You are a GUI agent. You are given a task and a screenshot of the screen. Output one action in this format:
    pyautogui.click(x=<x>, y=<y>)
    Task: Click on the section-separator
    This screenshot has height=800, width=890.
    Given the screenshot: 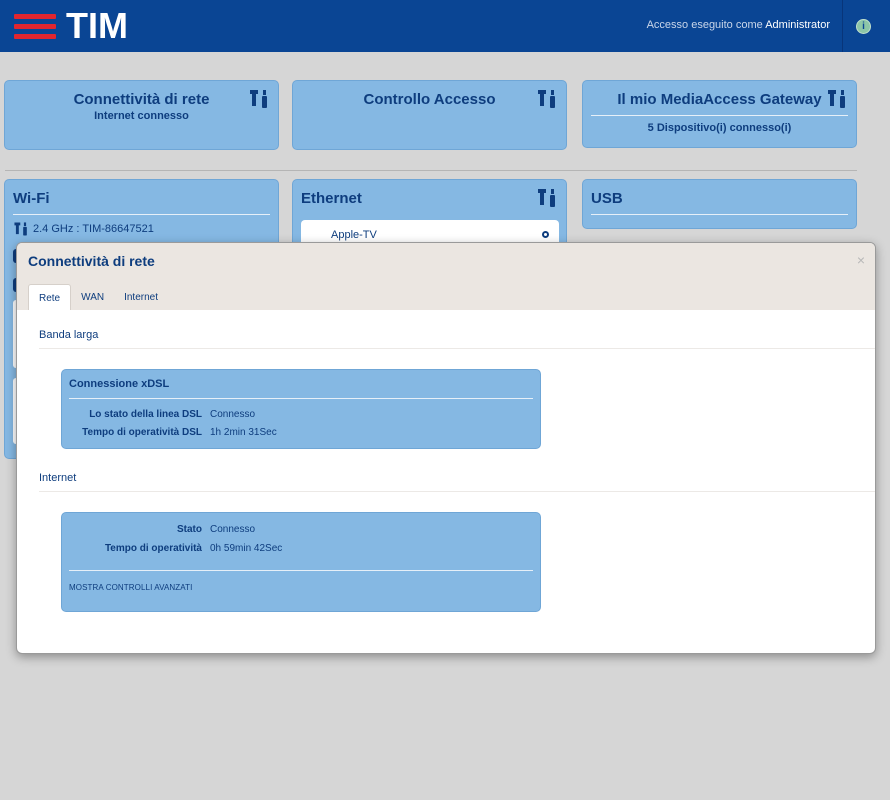 What is the action you would take?
    pyautogui.click(x=431, y=170)
    